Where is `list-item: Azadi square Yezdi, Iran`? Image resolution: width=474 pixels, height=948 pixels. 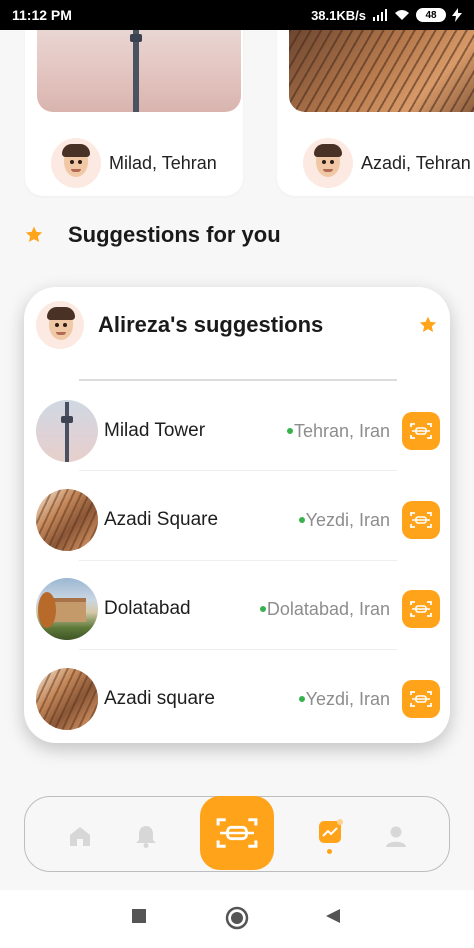 list-item: Azadi square Yezdi, Iran is located at coordinates (238, 699).